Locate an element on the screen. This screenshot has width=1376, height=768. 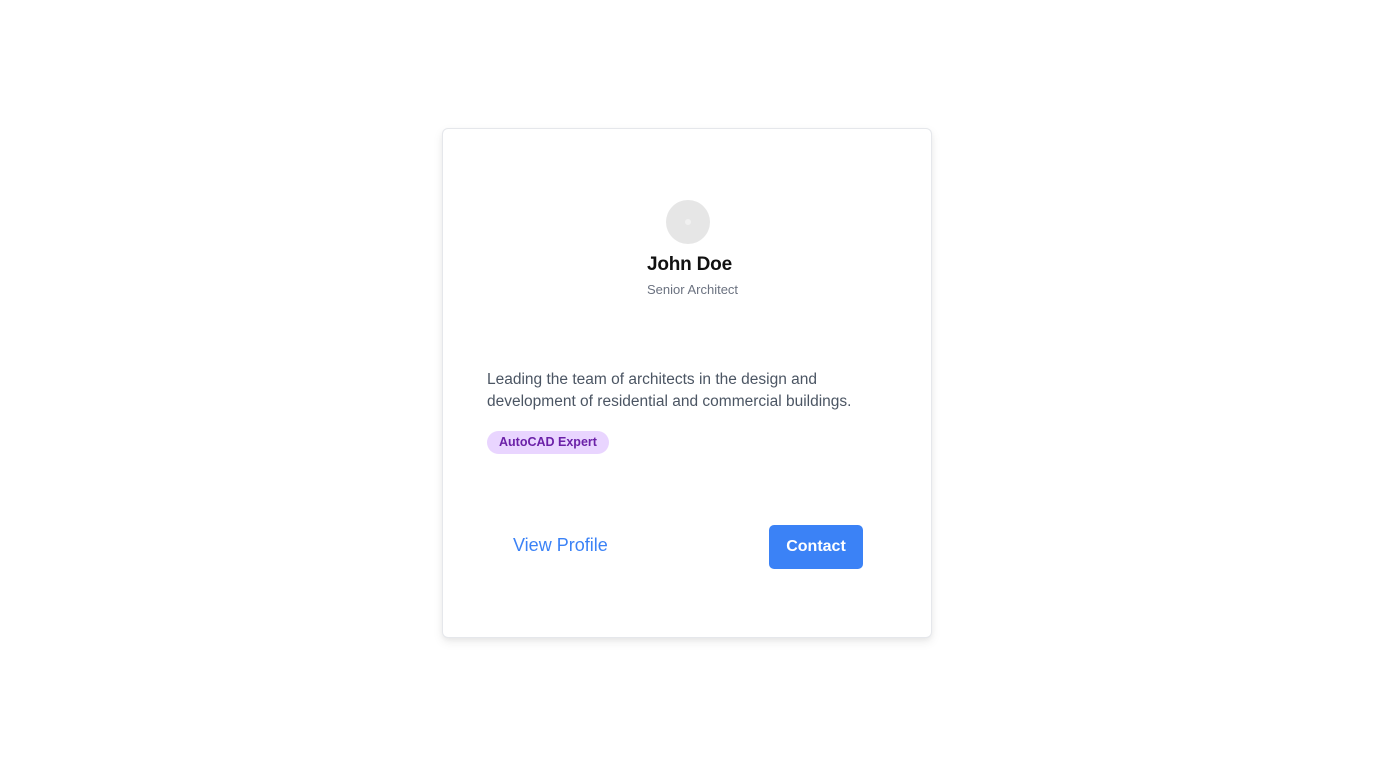
avatar-placeholder-icon is located at coordinates (688, 222).